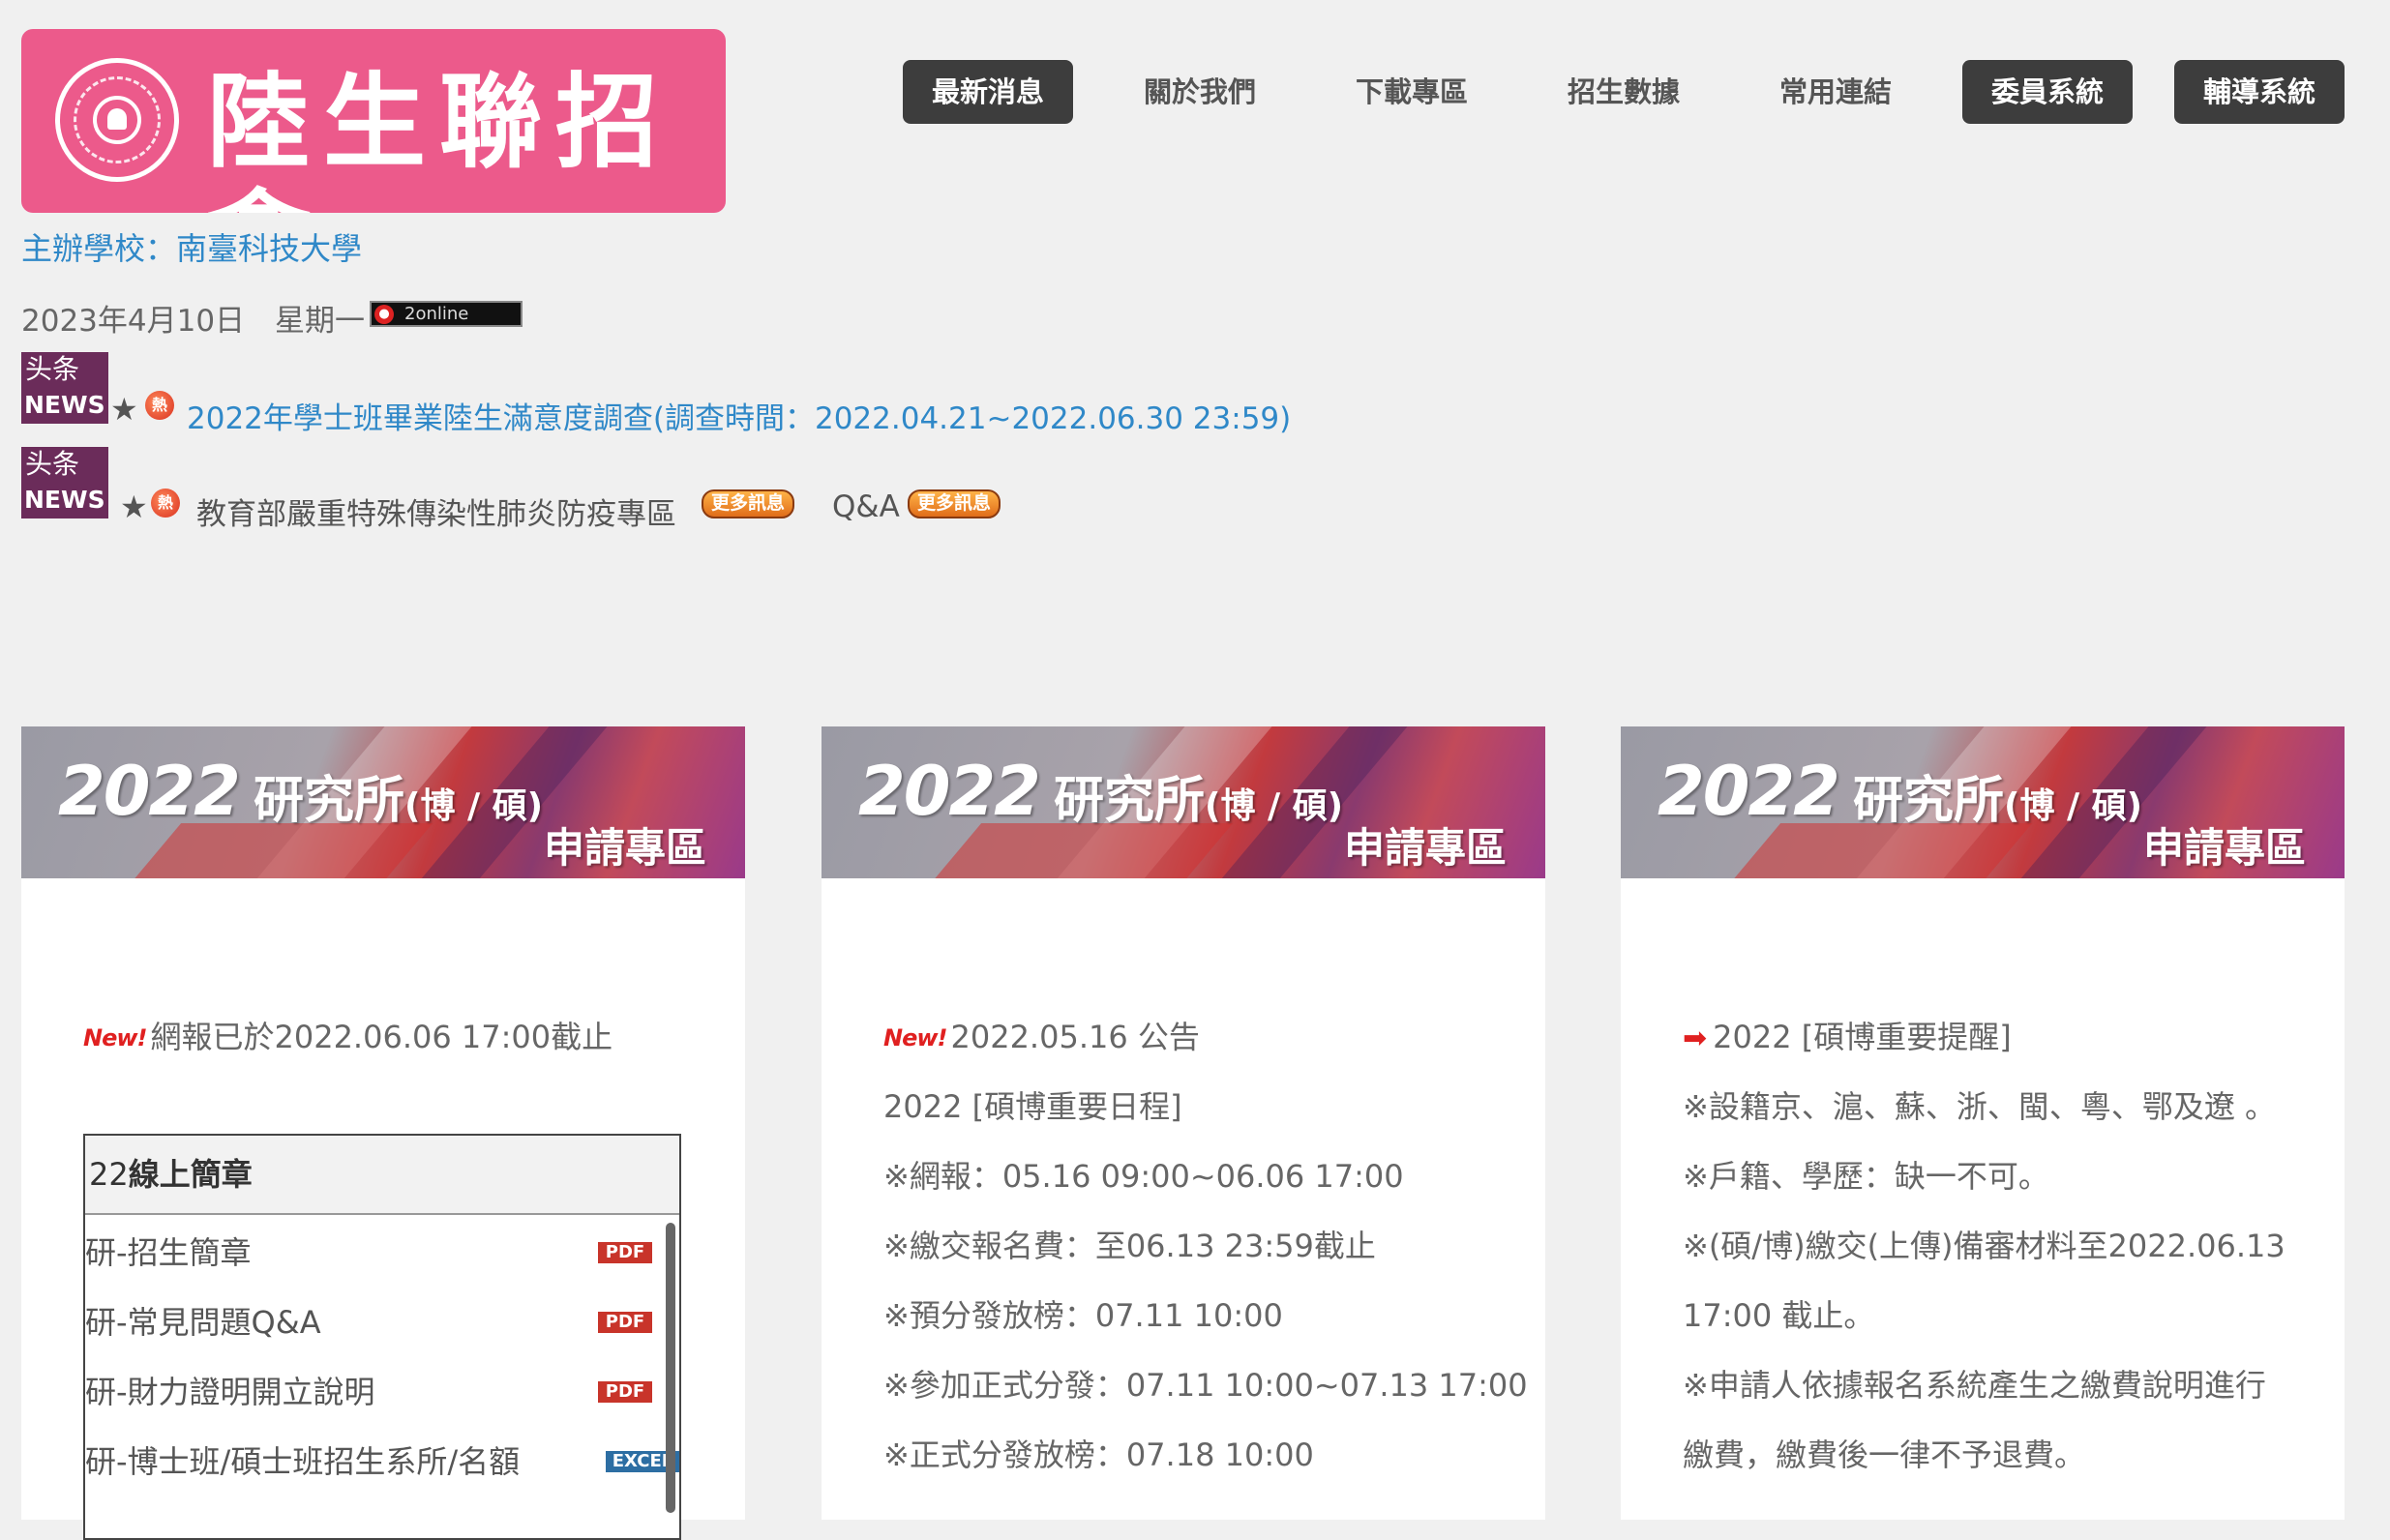 This screenshot has height=1540, width=2390. What do you see at coordinates (1042, 1037) in the screenshot?
I see `announcement-date: New! 2022.05.16 公告` at bounding box center [1042, 1037].